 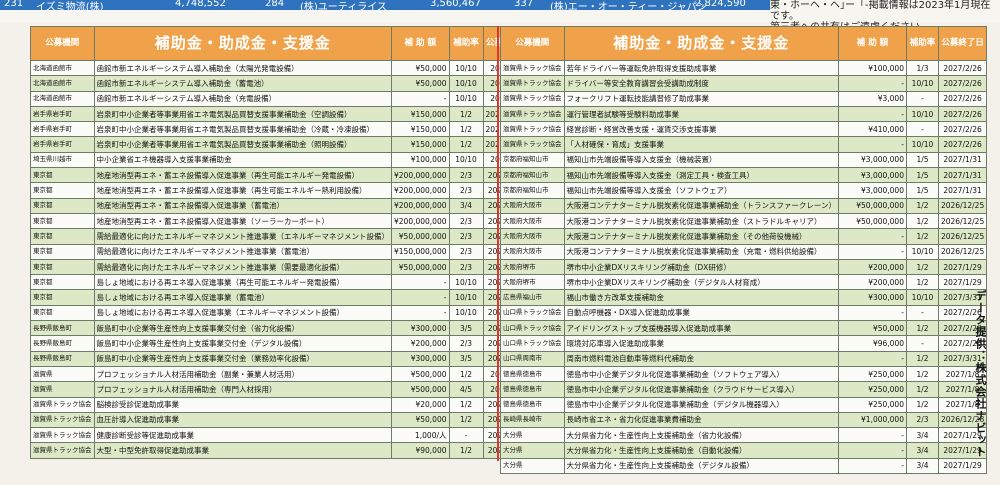 I want to click on cell-rate: -, so click(x=922, y=313).